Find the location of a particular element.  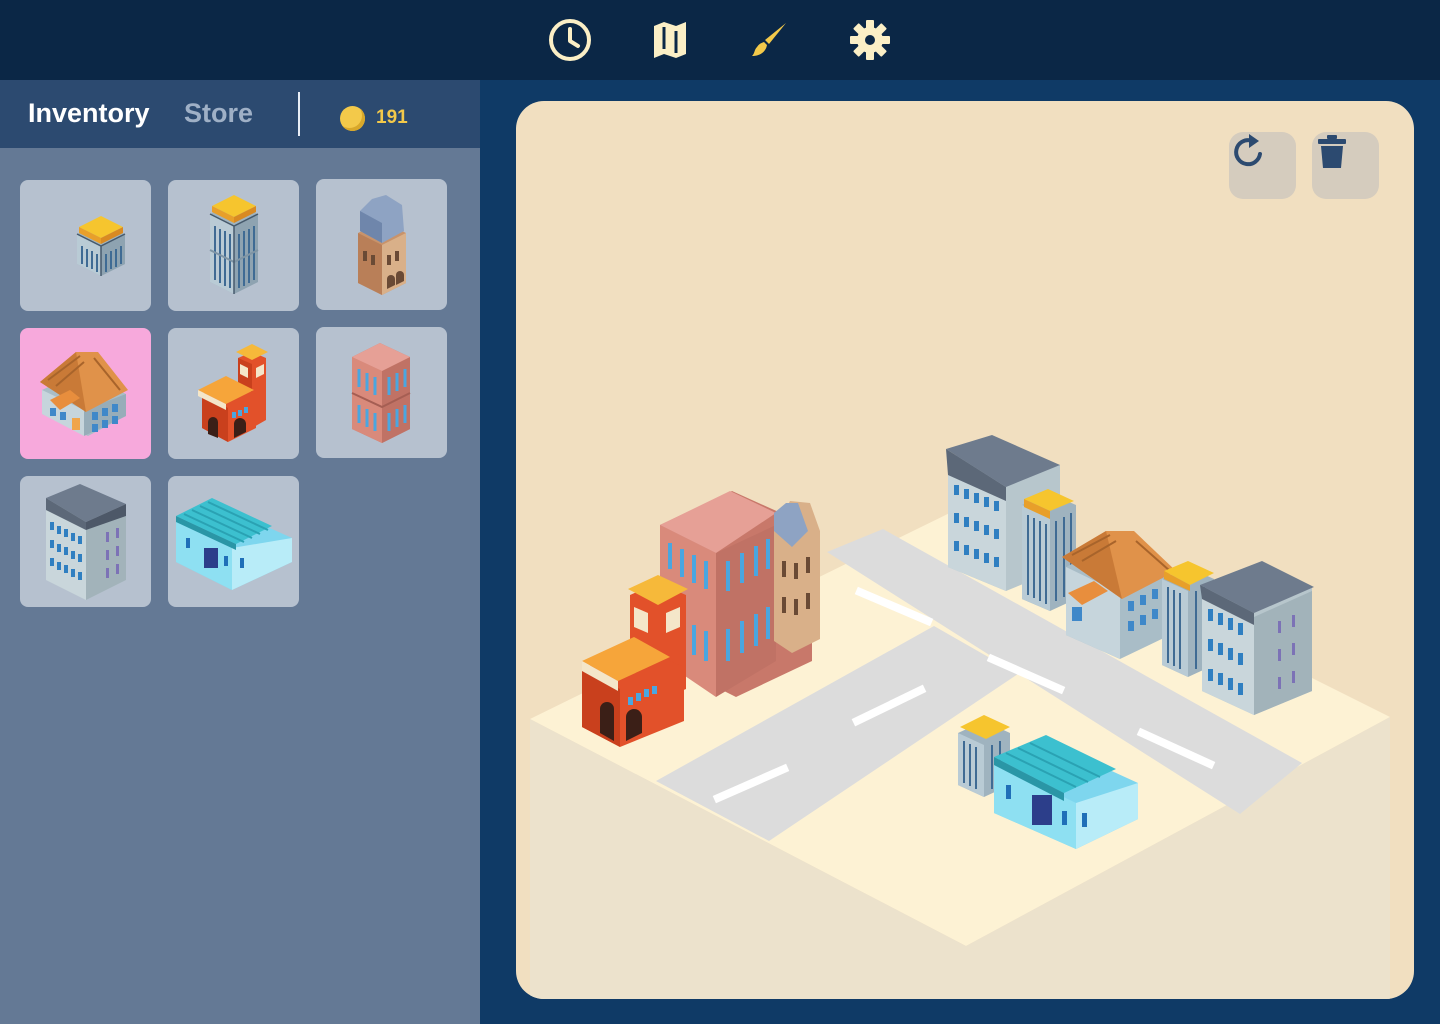

tall-glass-tower-icon is located at coordinates (234, 244).